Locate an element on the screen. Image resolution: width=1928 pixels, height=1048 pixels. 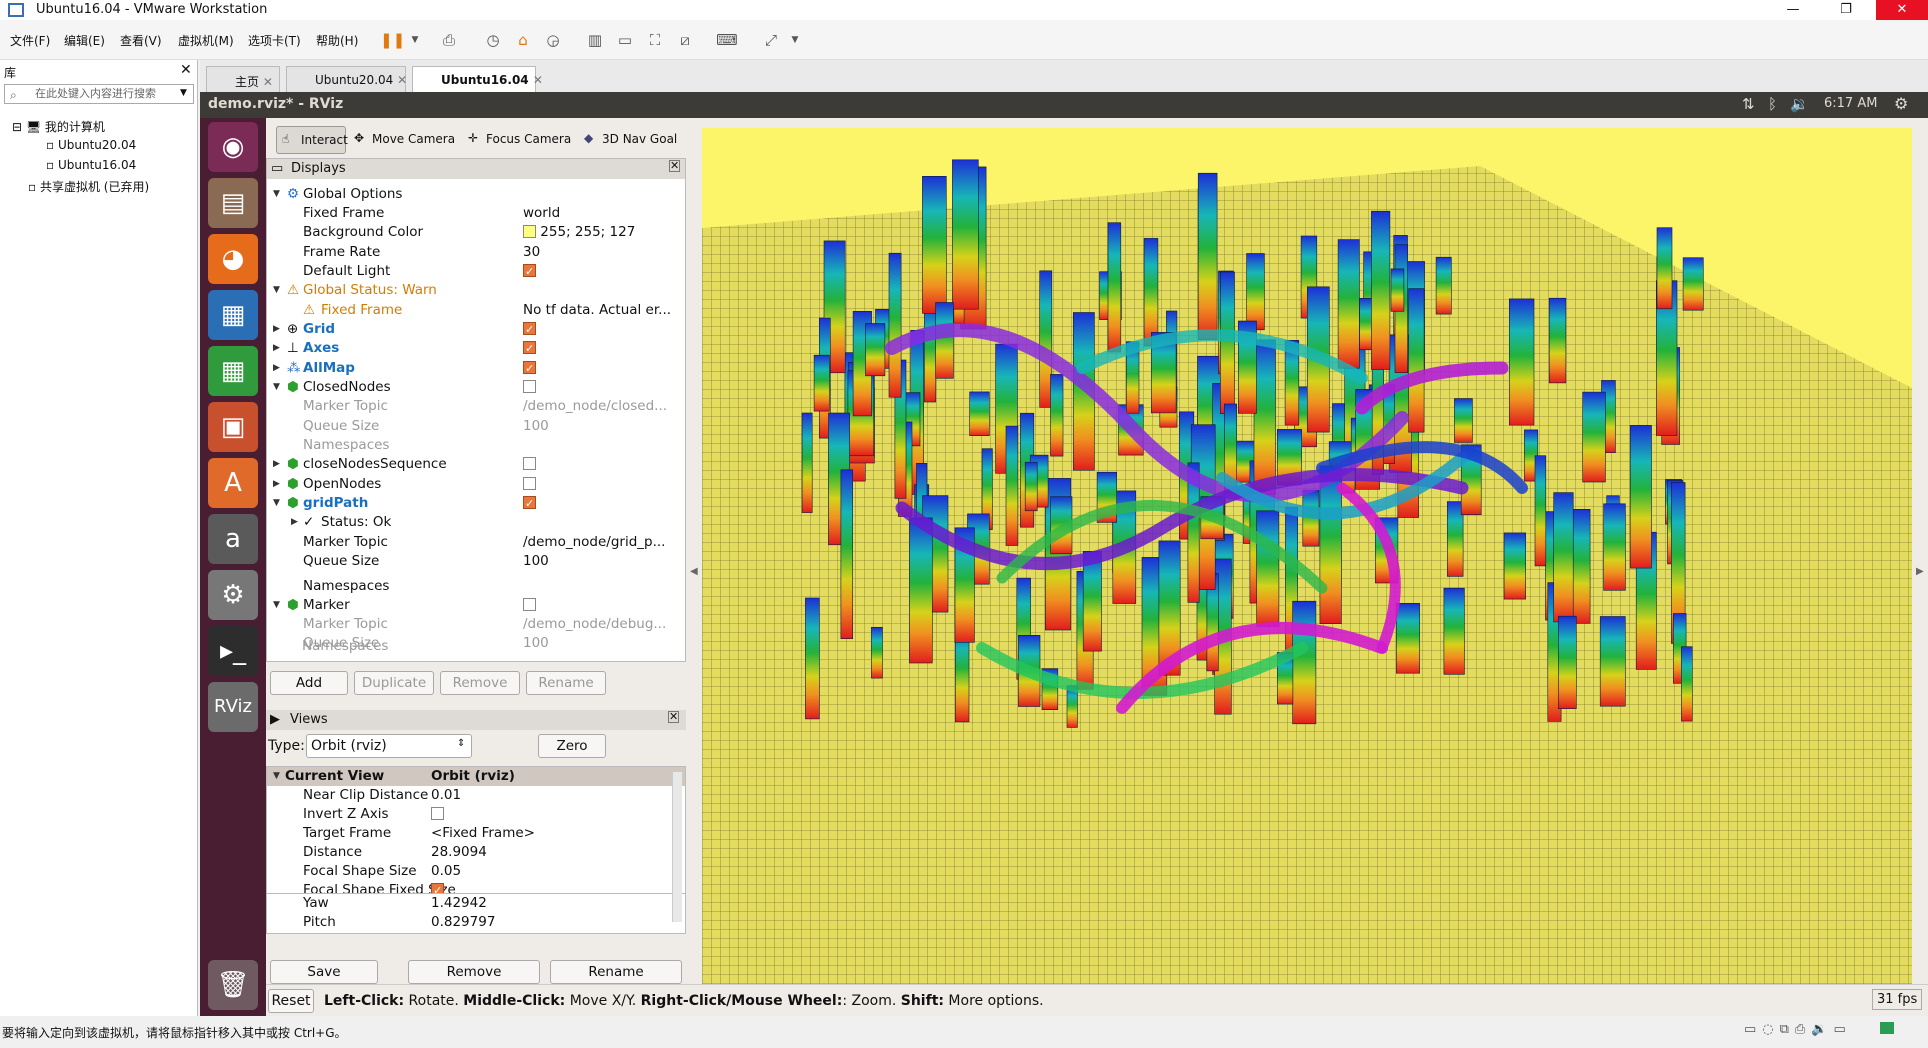
fullscreen-icon: ⛶ is located at coordinates (655, 40).